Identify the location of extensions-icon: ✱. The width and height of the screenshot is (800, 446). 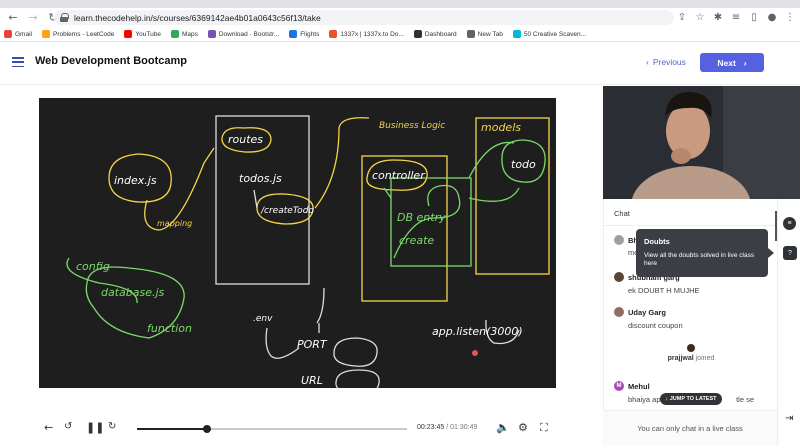
(718, 17).